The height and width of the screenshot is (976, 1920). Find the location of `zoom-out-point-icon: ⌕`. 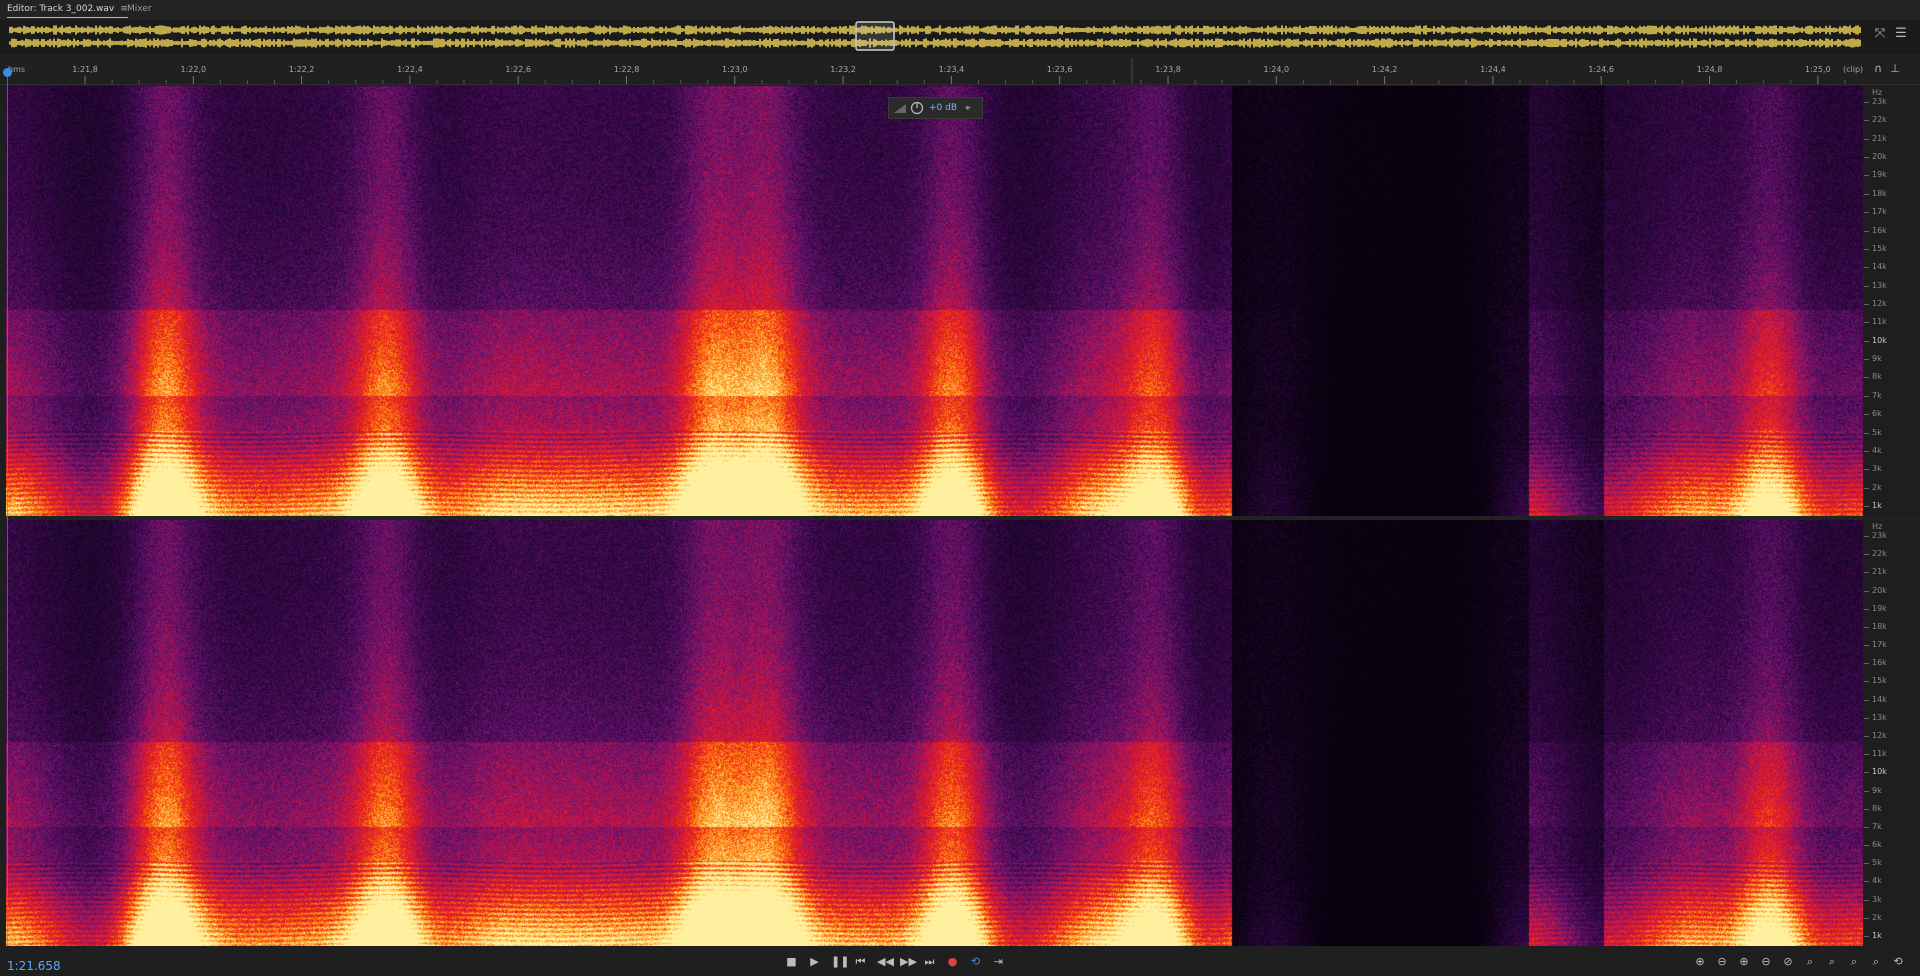

zoom-out-point-icon: ⌕ is located at coordinates (1854, 962).